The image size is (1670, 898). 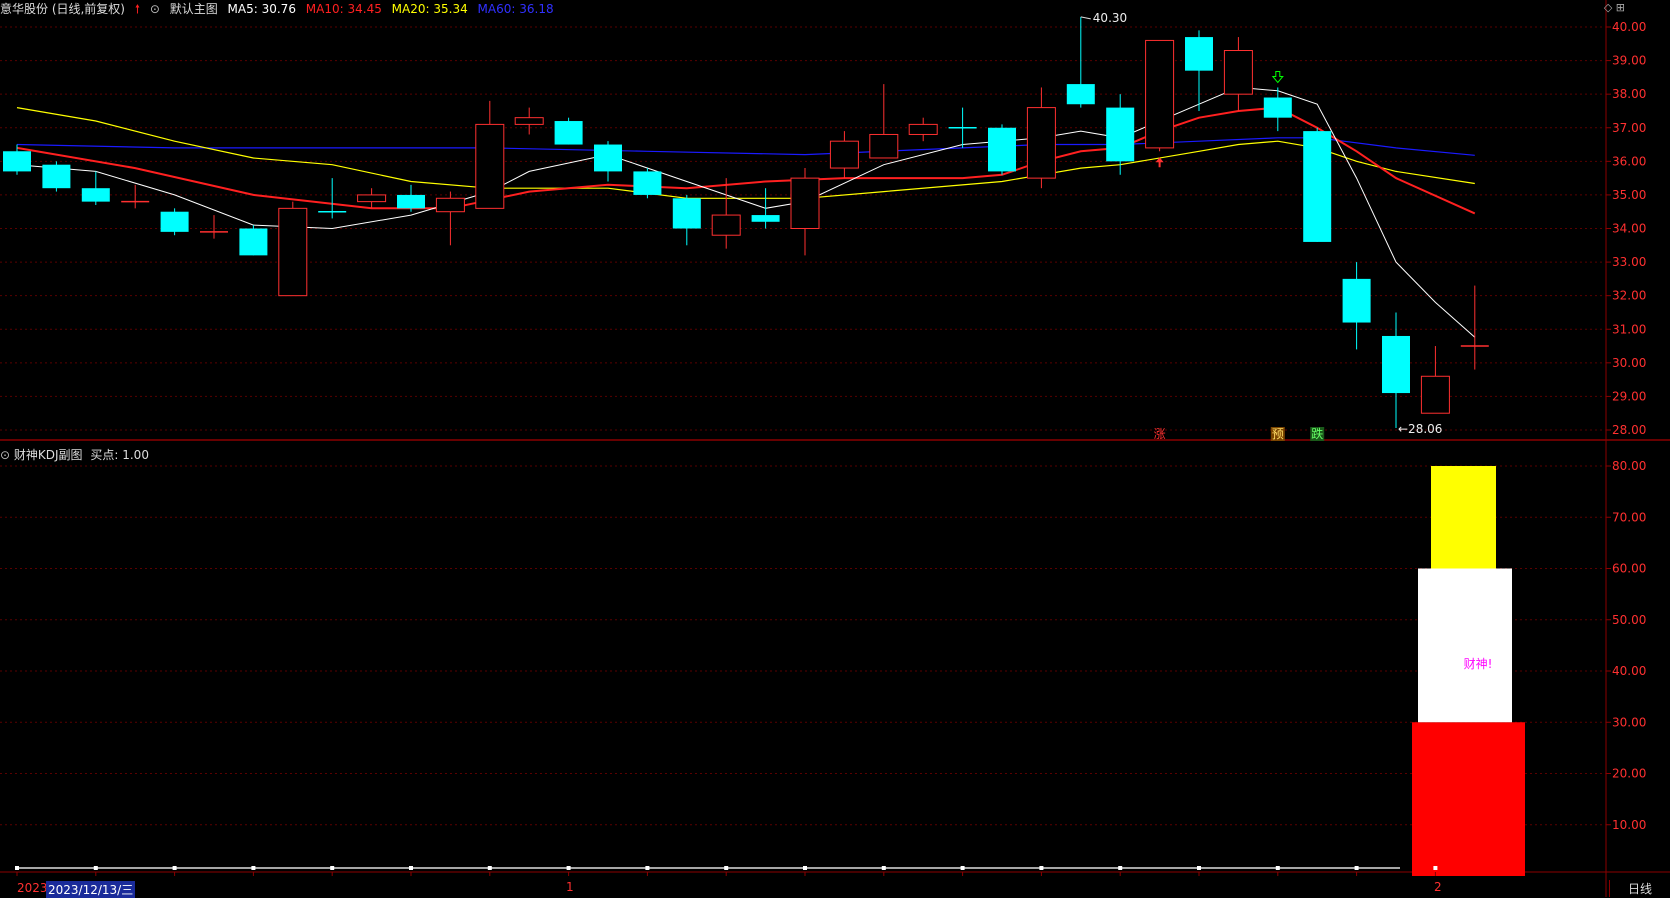 I want to click on price-tick-label: 38.00, so click(x=1629, y=94).